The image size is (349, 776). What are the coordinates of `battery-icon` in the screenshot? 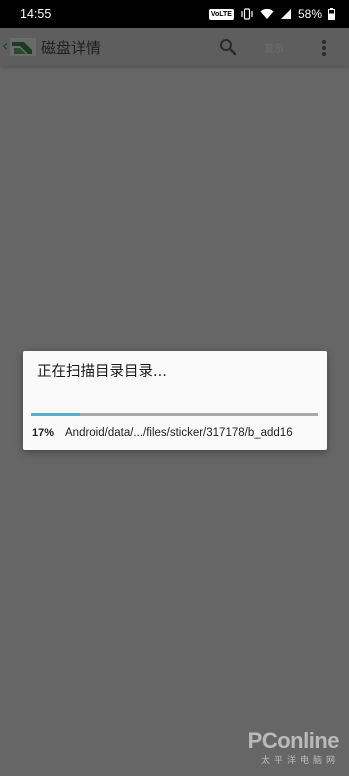 It's located at (331, 14).